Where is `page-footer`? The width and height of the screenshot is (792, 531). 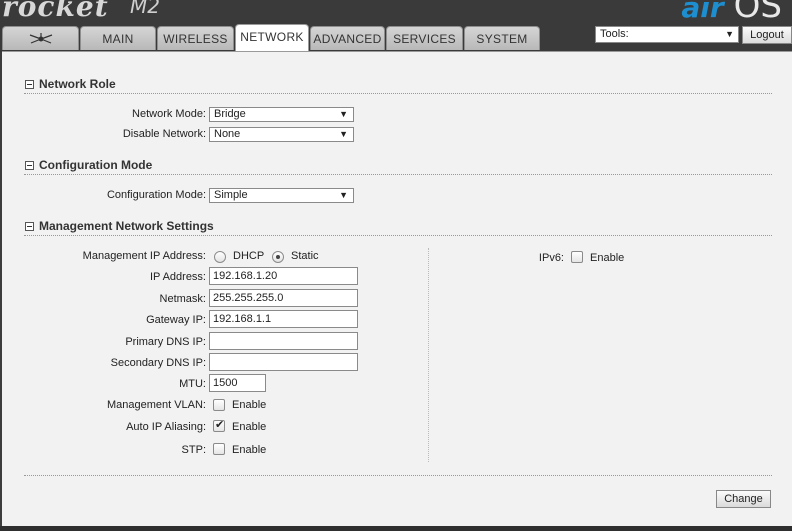
page-footer is located at coordinates (396, 528).